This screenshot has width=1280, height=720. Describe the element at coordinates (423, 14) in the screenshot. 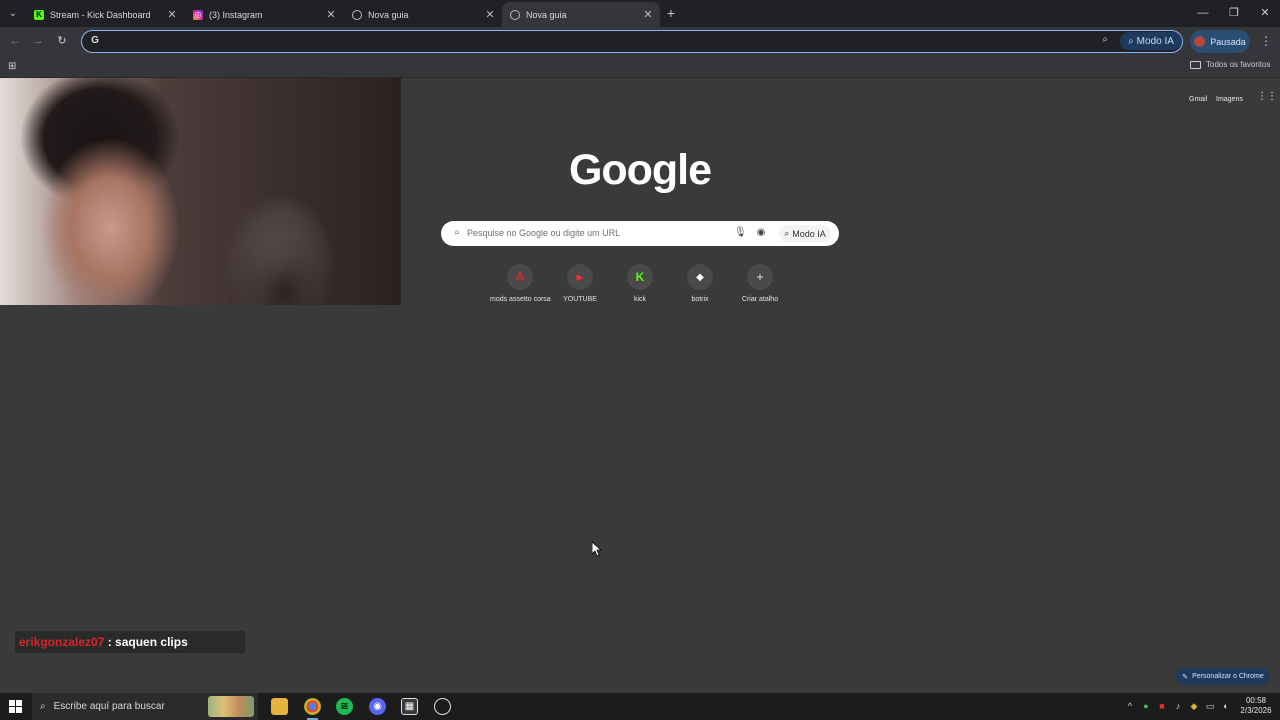

I see `tab-nova-guia-1: Nova guia ✕` at that location.